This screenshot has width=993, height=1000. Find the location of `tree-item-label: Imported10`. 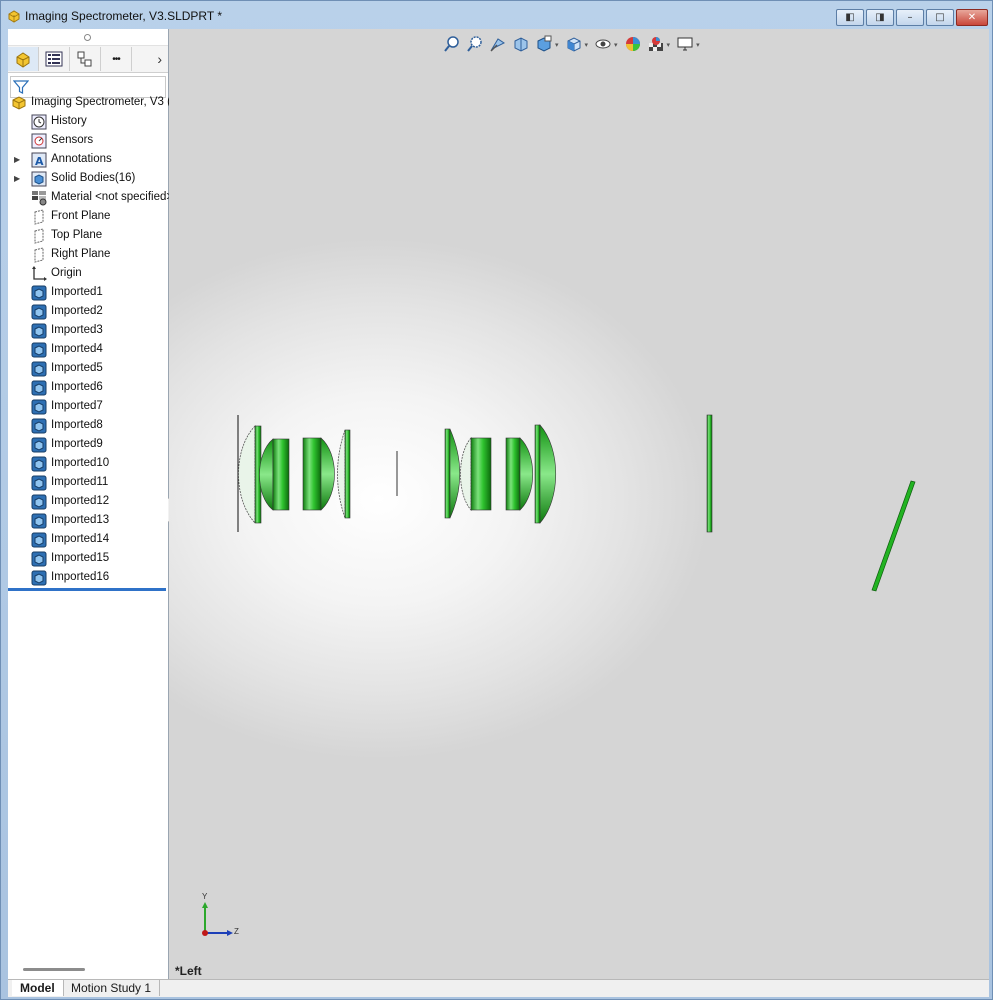

tree-item-label: Imported10 is located at coordinates (80, 463).